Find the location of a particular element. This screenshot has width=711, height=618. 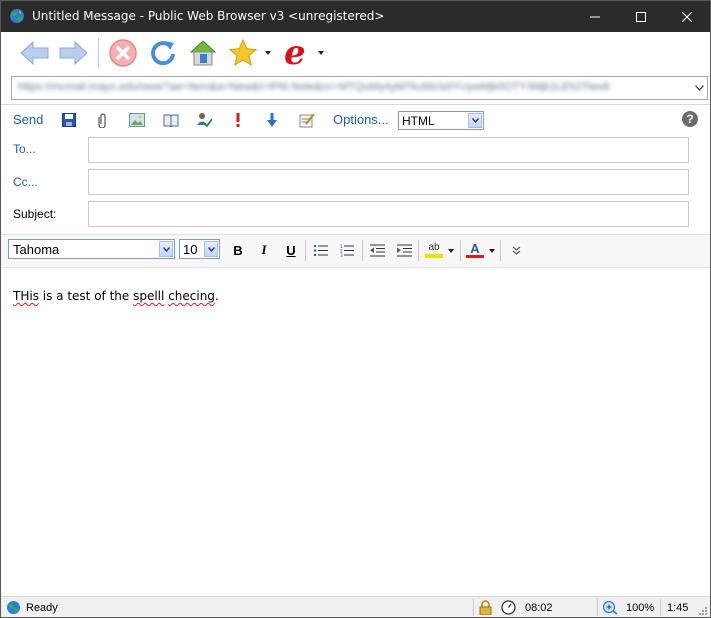

italic-button: I is located at coordinates (264, 250).